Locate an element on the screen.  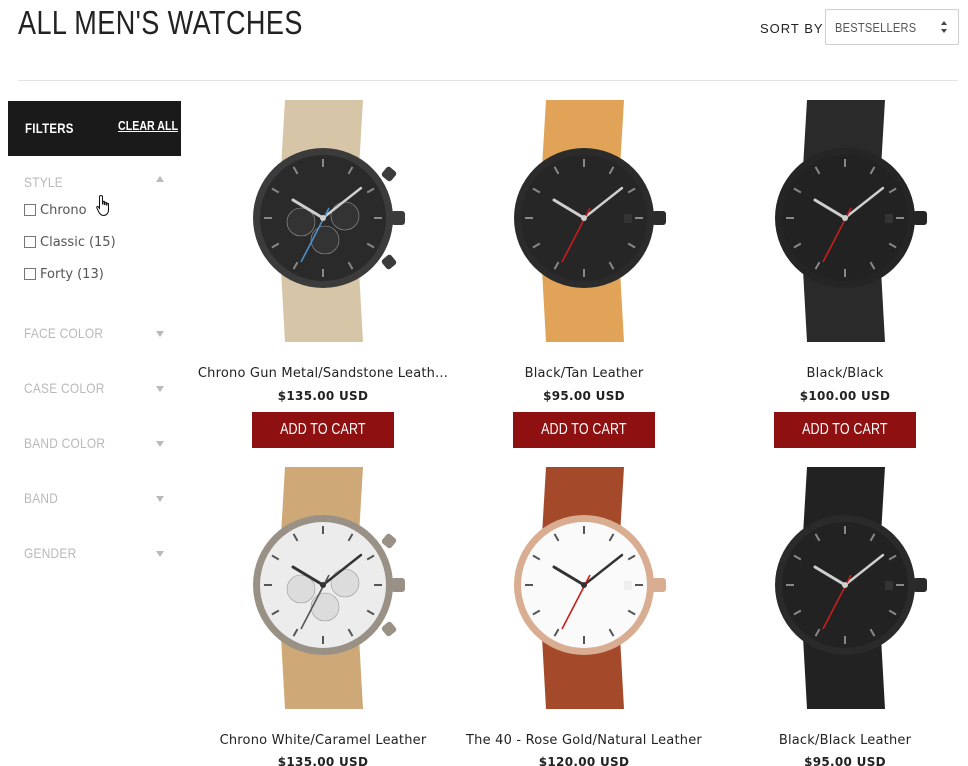
facet-label: BAND COLOR is located at coordinates (65, 443).